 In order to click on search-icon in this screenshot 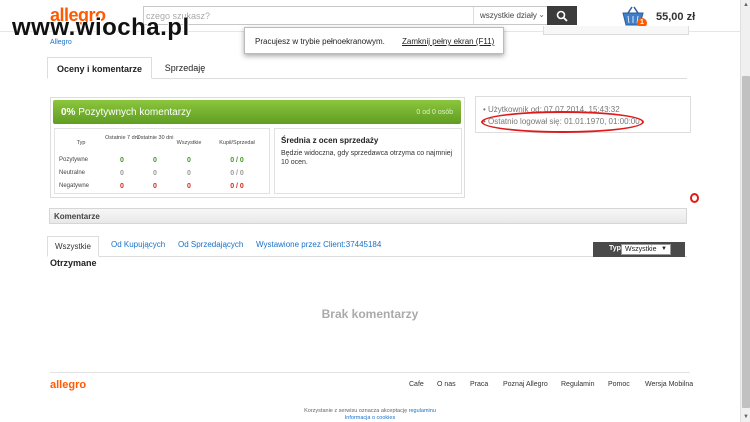, I will do `click(562, 16)`.